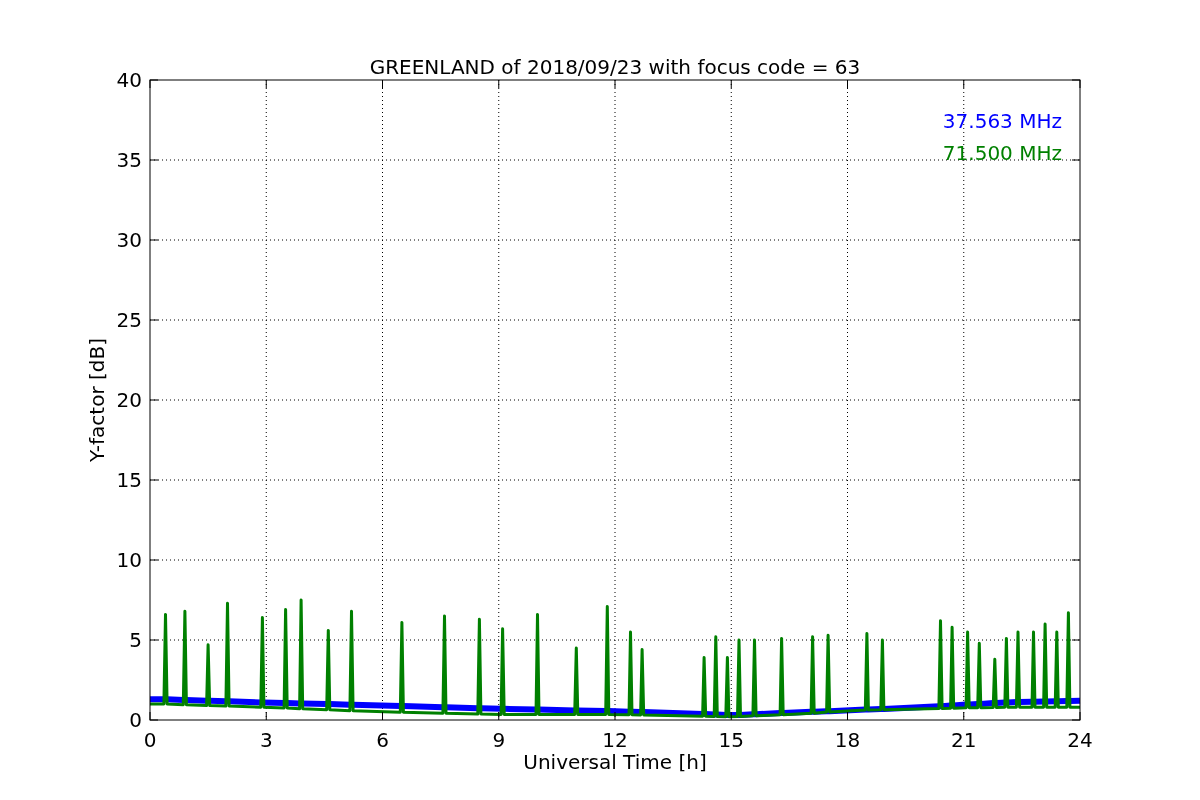 This screenshot has height=800, width=1200. Describe the element at coordinates (1080, 740) in the screenshot. I see `tick-label: 24` at that location.